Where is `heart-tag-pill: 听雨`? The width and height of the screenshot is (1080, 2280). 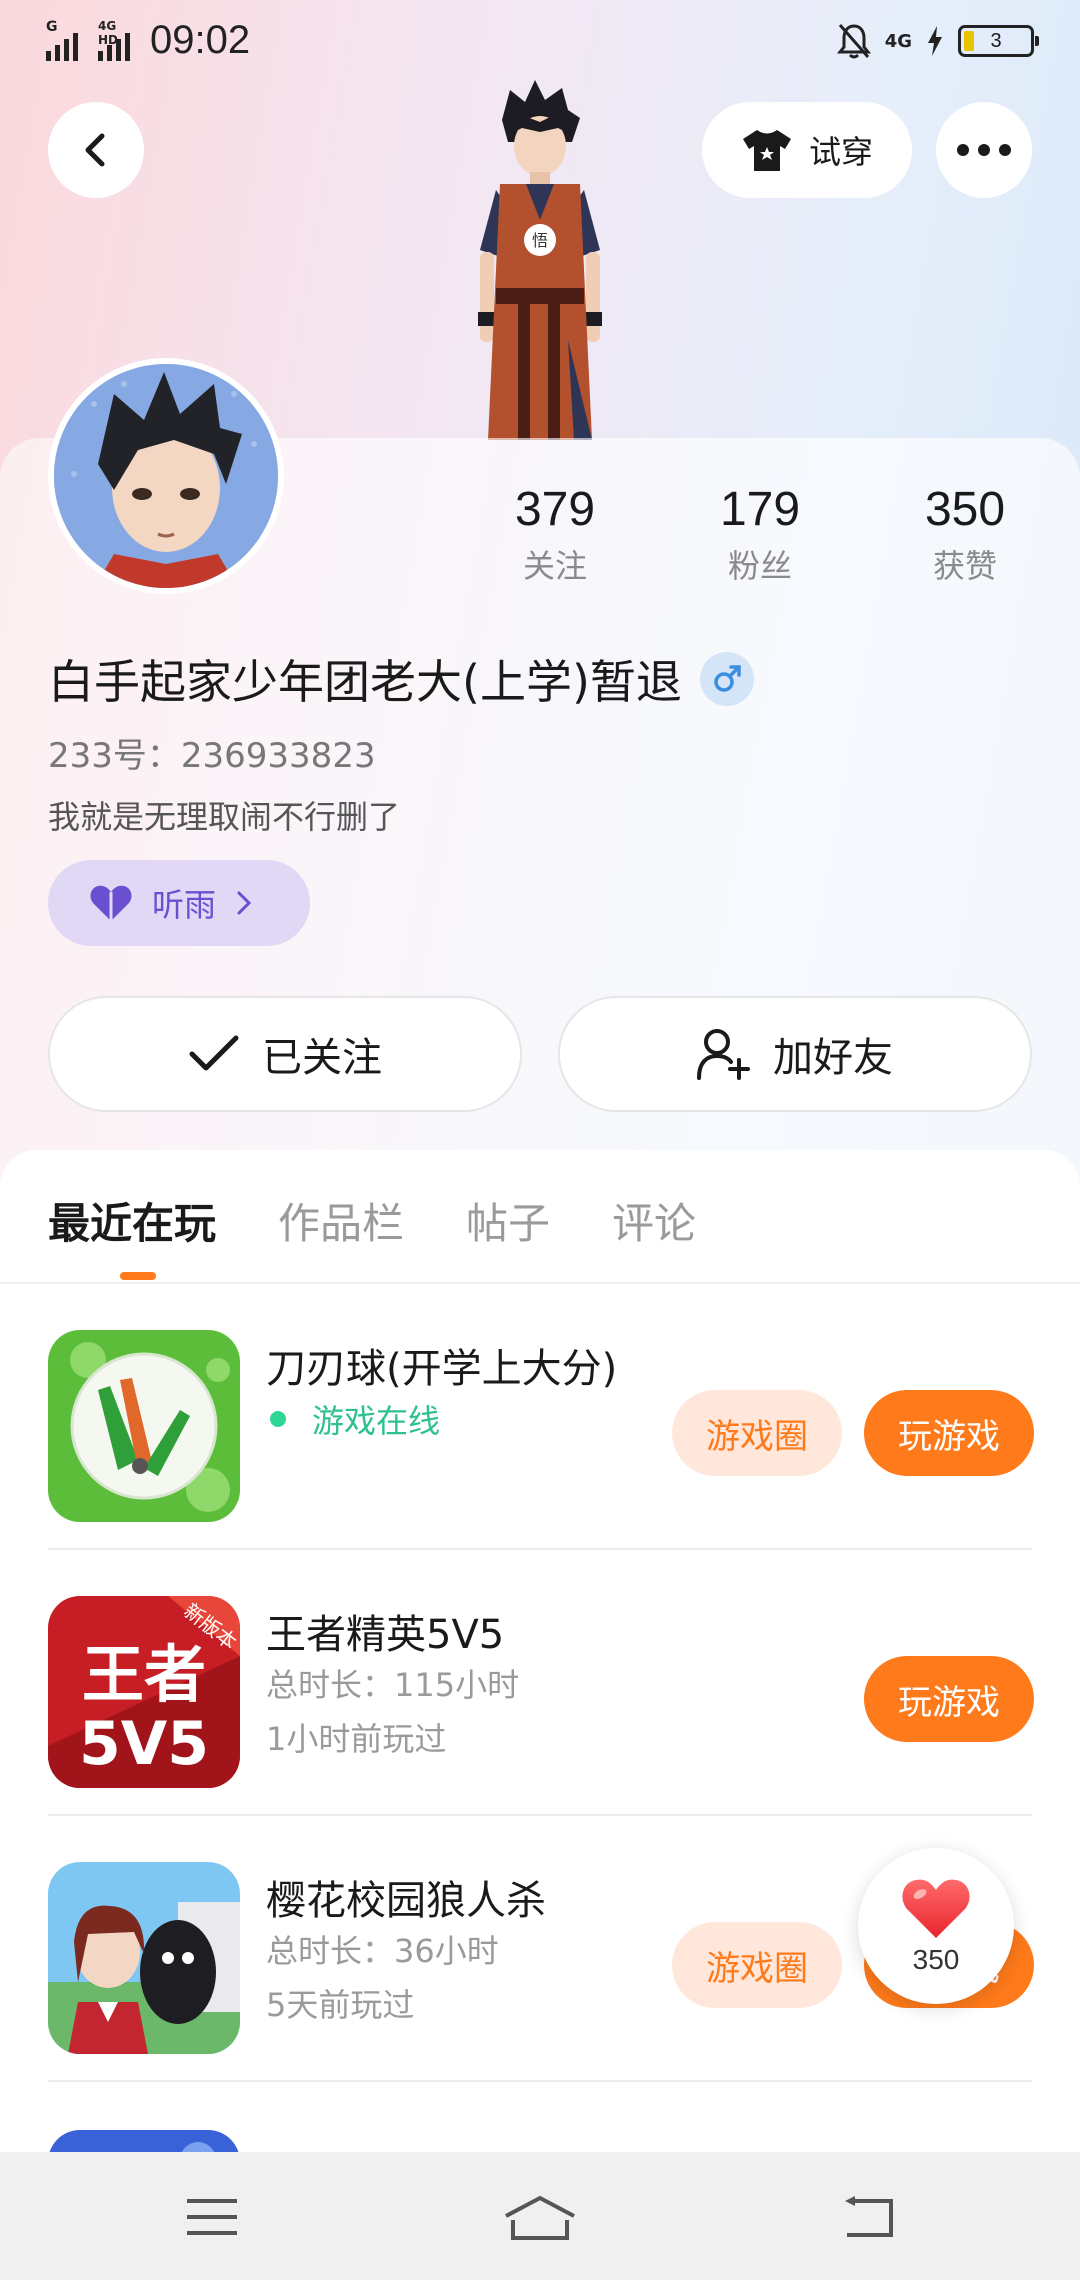
heart-tag-pill: 听雨 is located at coordinates (179, 903).